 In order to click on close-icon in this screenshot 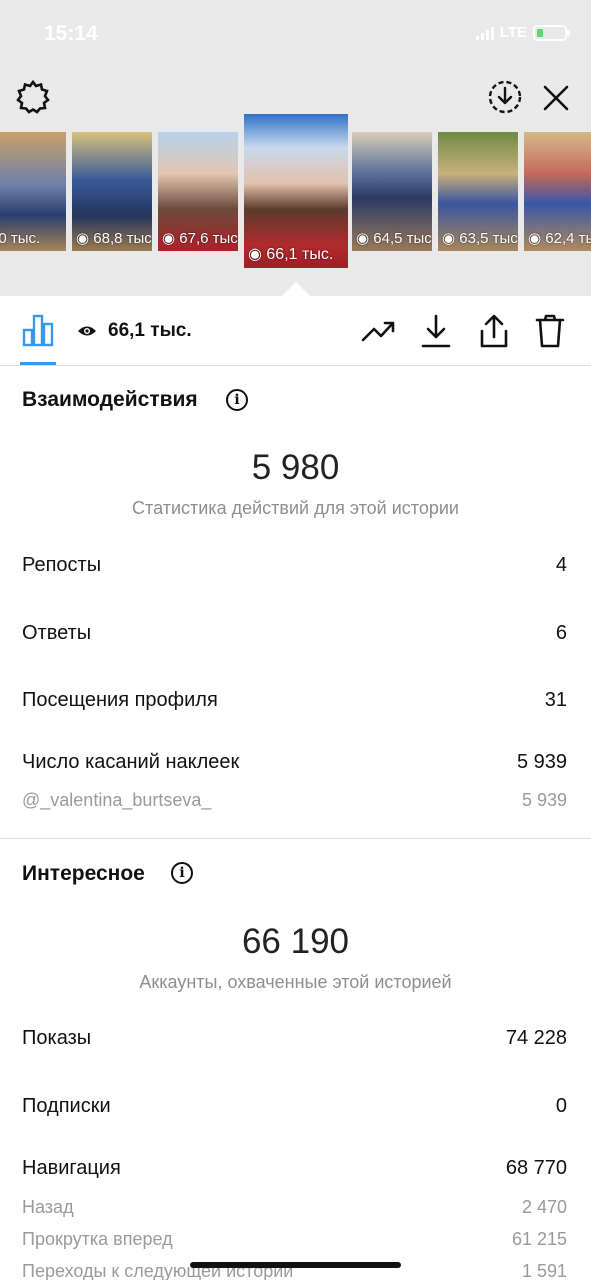, I will do `click(556, 98)`.